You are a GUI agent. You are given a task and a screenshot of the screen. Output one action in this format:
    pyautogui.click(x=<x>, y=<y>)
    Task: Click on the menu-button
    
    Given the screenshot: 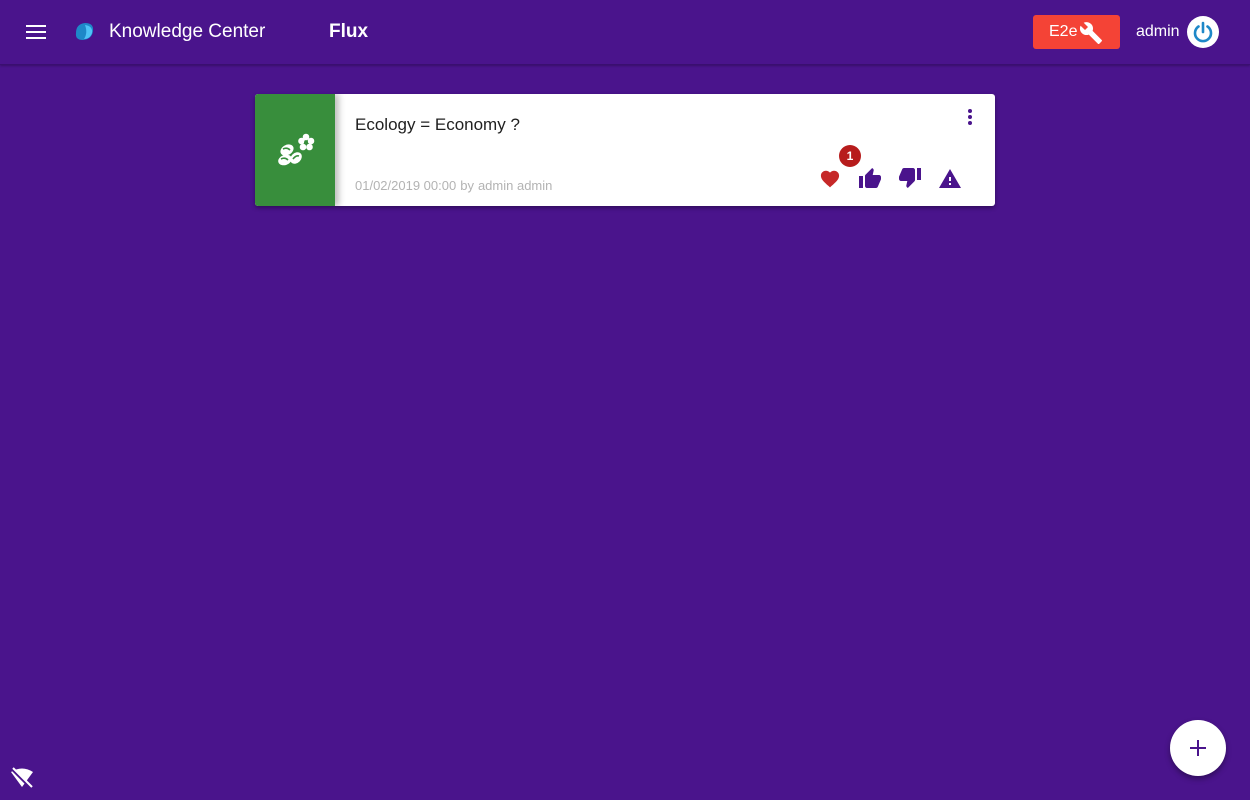 What is the action you would take?
    pyautogui.click(x=36, y=32)
    